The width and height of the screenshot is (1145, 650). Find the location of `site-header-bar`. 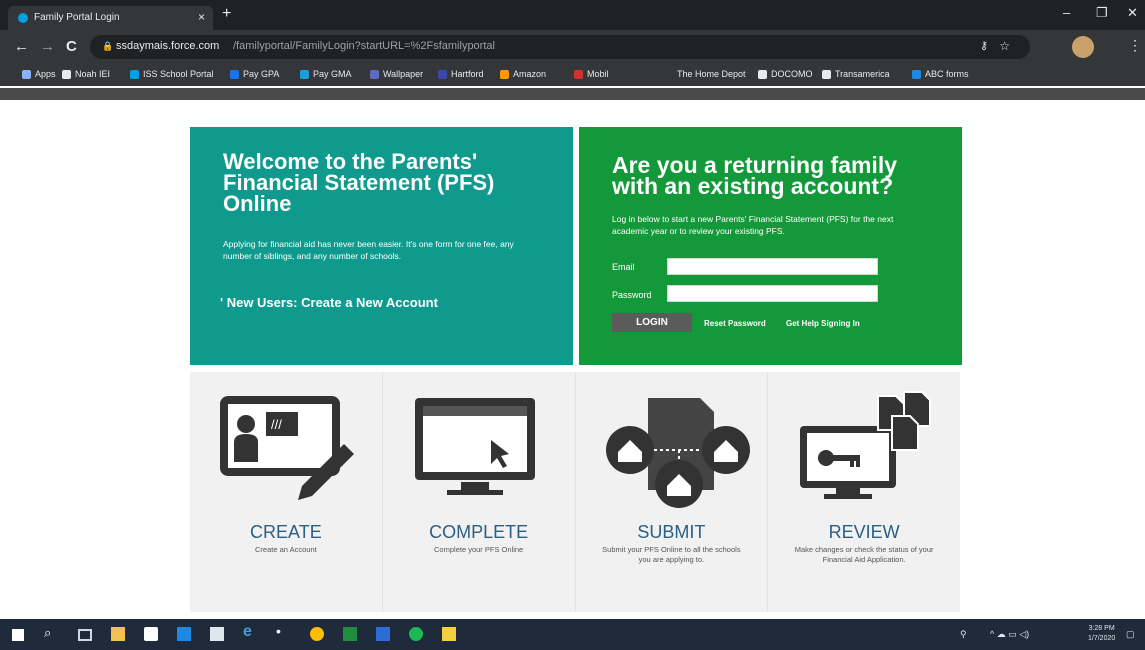

site-header-bar is located at coordinates (572, 94).